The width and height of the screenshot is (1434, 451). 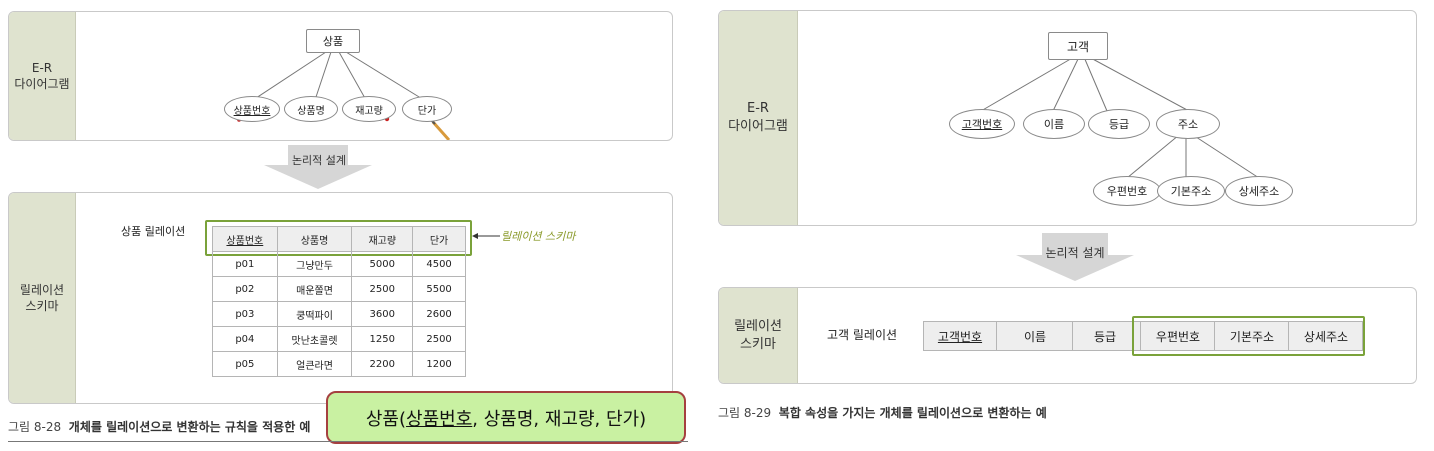 I want to click on table-row: p04 맛난초콜렛 1250 2500, so click(x=339, y=339).